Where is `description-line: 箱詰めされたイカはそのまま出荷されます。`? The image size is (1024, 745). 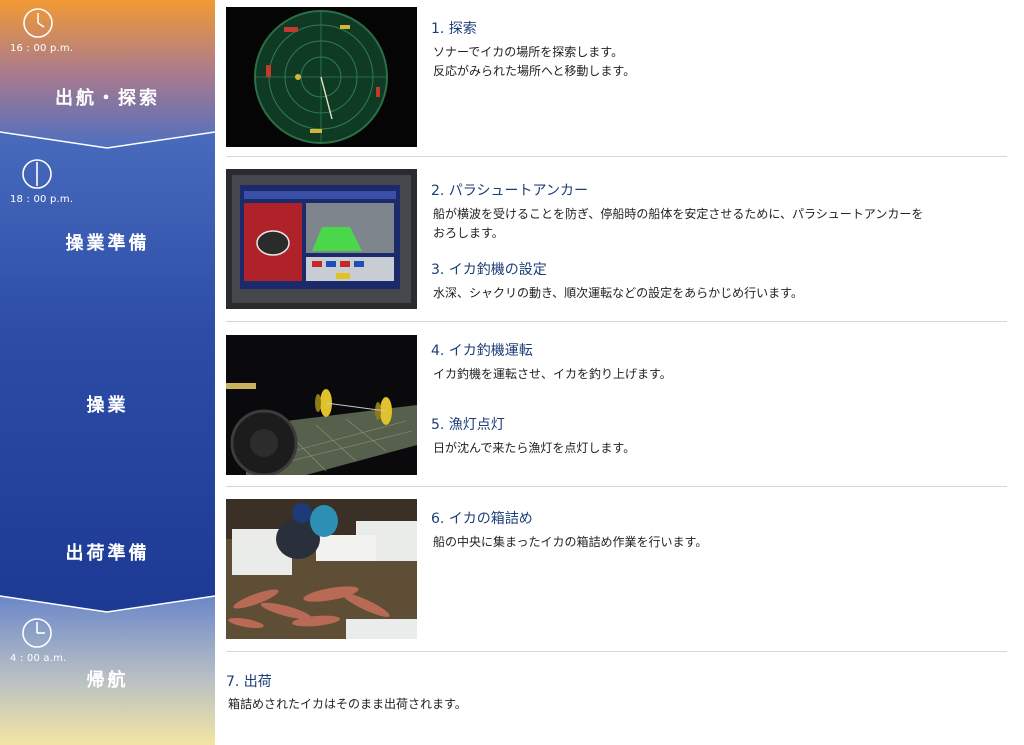
description-line: 箱詰めされたイカはそのまま出荷されます。 is located at coordinates (347, 704).